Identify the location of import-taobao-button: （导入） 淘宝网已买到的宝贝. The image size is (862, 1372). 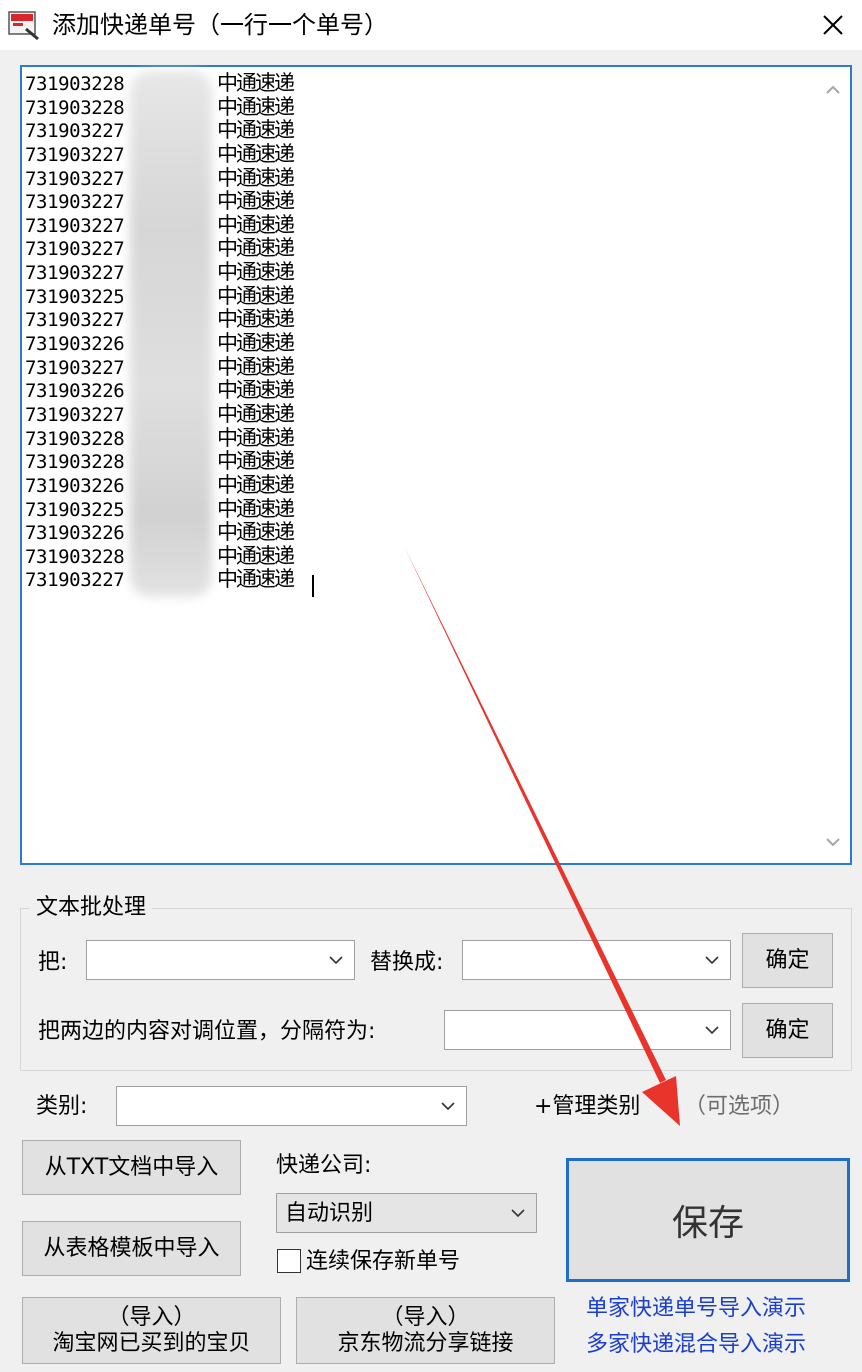
(151, 1330).